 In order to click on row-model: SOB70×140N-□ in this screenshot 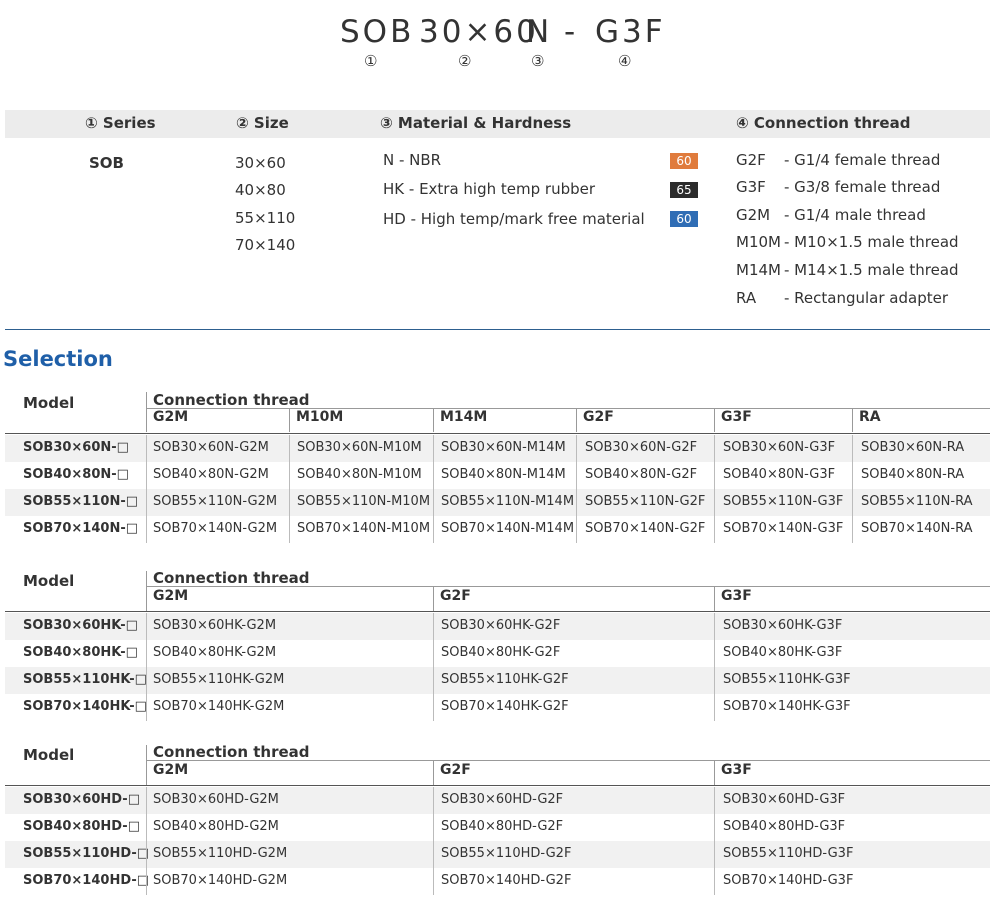, I will do `click(81, 528)`.